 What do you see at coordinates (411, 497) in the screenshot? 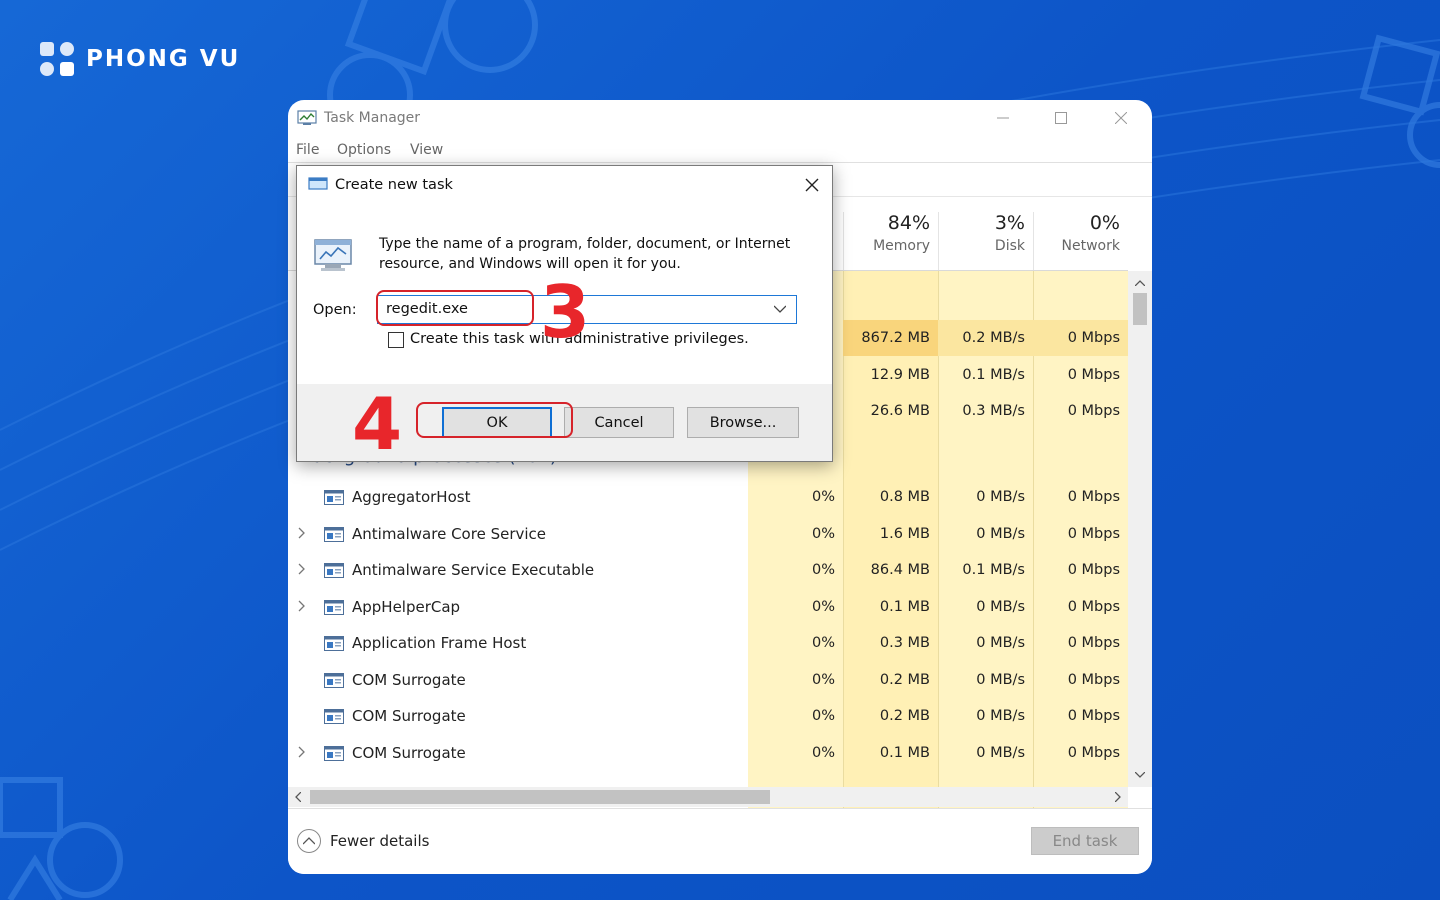
I see `process-name: AggregatorHost` at bounding box center [411, 497].